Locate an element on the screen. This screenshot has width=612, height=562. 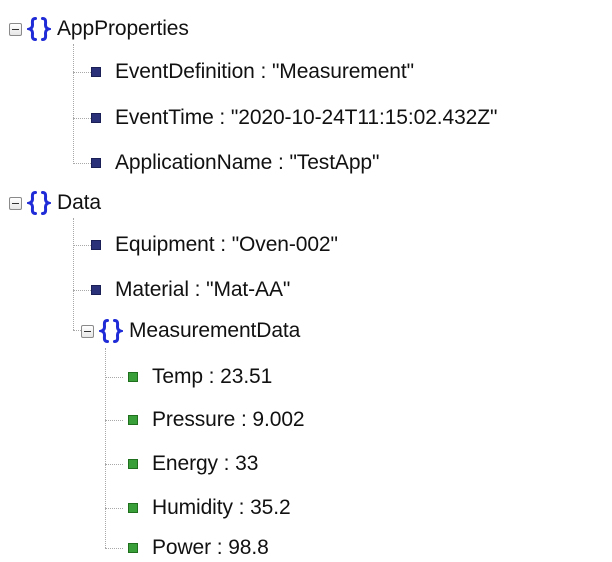
leaf-label: EventDefinition : "Measurement" is located at coordinates (264, 71).